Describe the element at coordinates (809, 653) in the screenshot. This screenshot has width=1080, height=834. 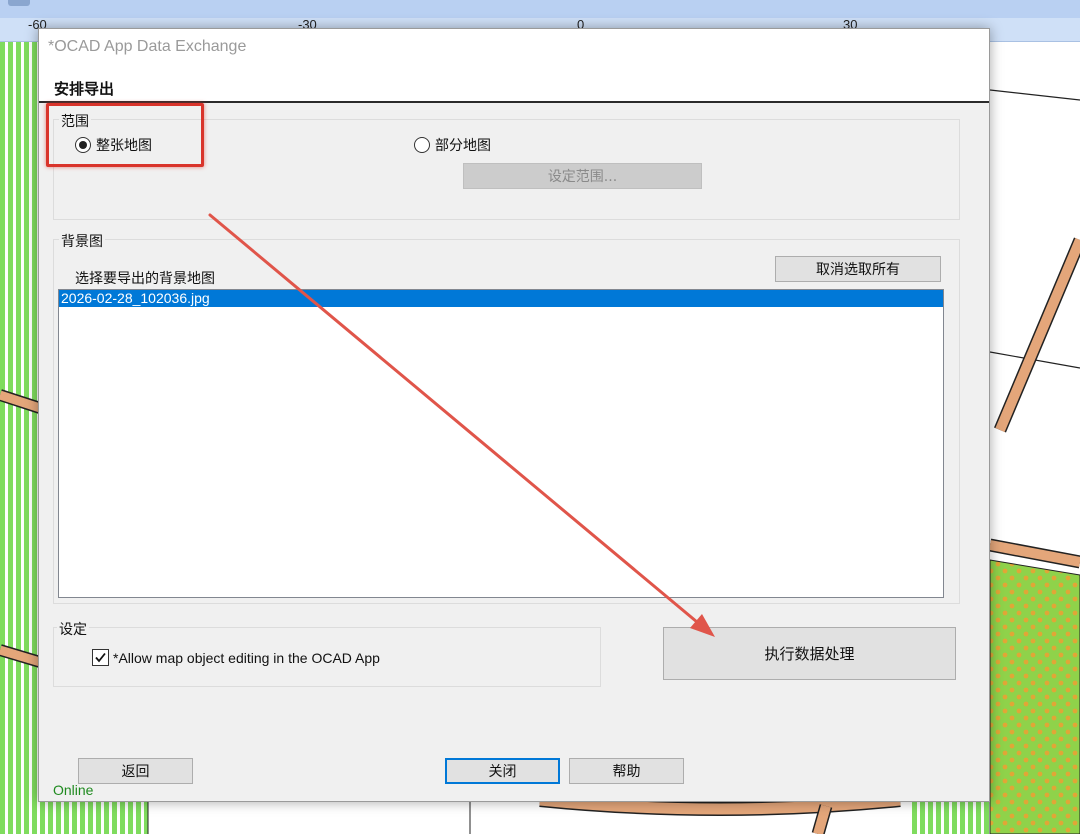
I see `execute-data-processing-button: 执行数据处理` at that location.